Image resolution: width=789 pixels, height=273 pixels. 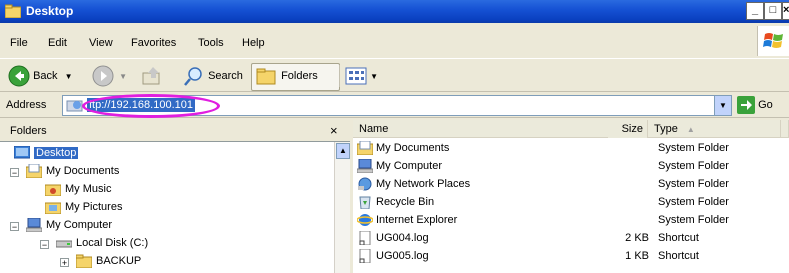 I want to click on menu-tools: Tools, so click(x=211, y=43).